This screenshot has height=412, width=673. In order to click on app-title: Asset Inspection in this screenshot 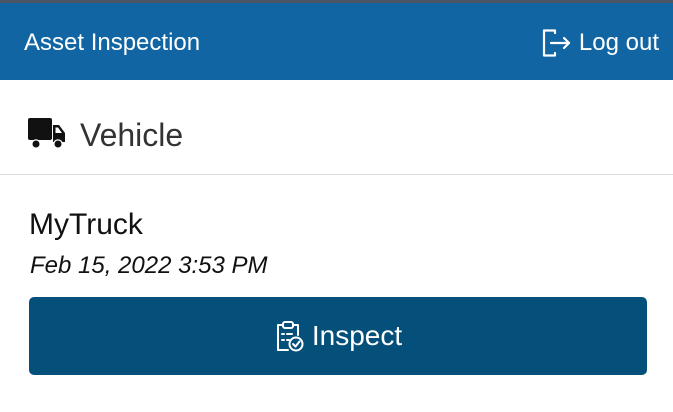, I will do `click(112, 43)`.